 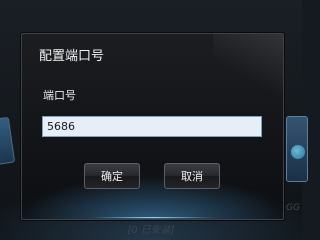 I want to click on dialog-gloss, so click(x=248, y=74).